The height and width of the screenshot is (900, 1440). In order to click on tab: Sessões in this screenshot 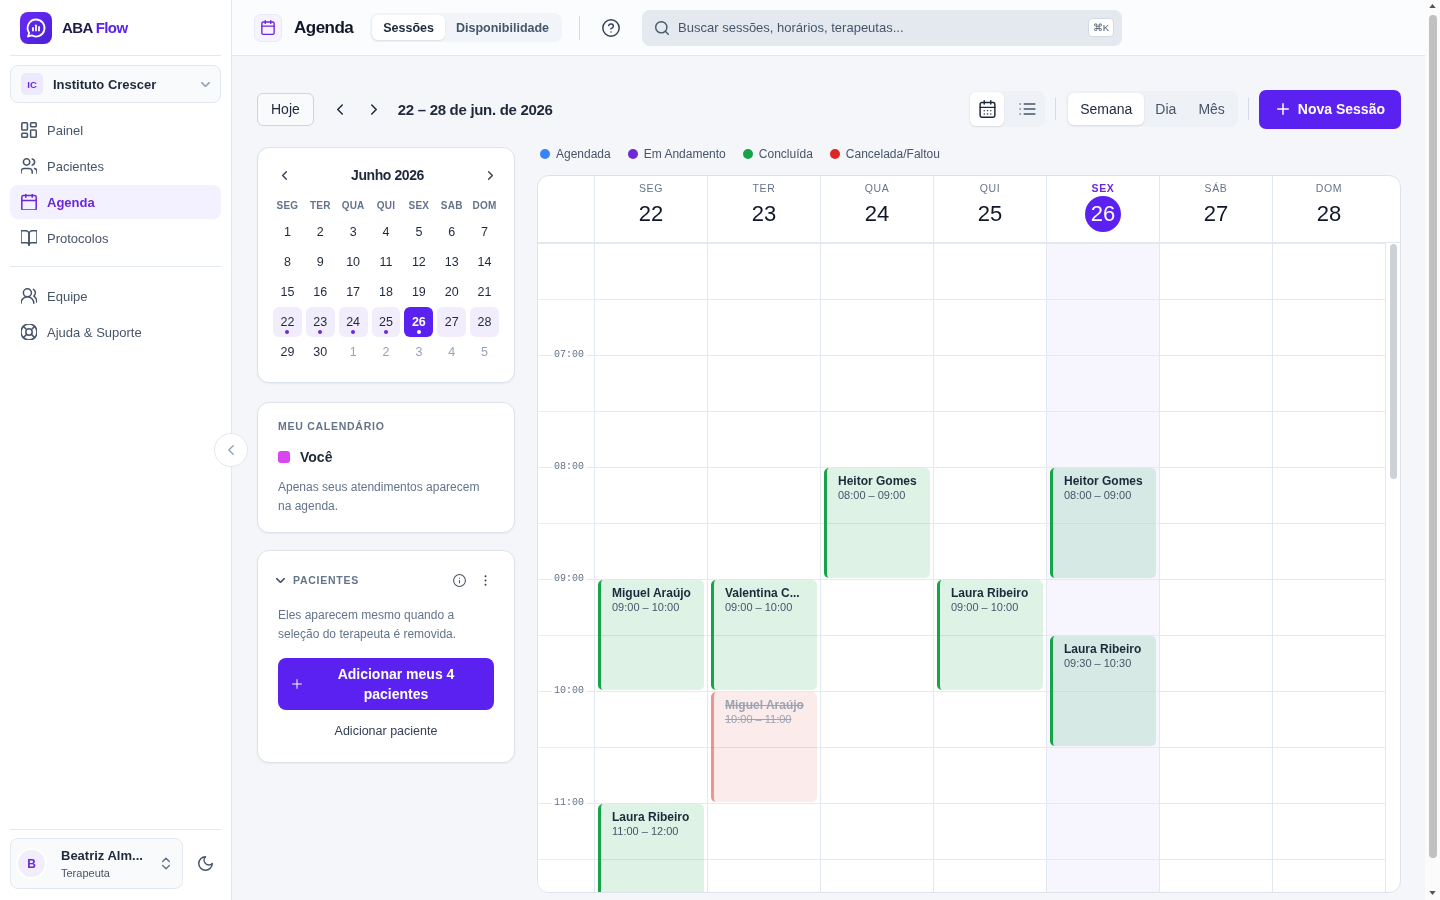, I will do `click(408, 27)`.